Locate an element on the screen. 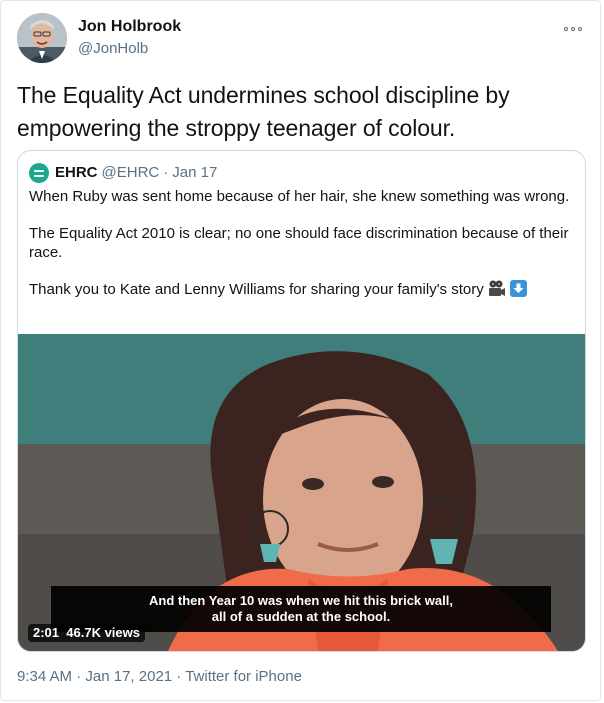  author-avatar is located at coordinates (42, 38).